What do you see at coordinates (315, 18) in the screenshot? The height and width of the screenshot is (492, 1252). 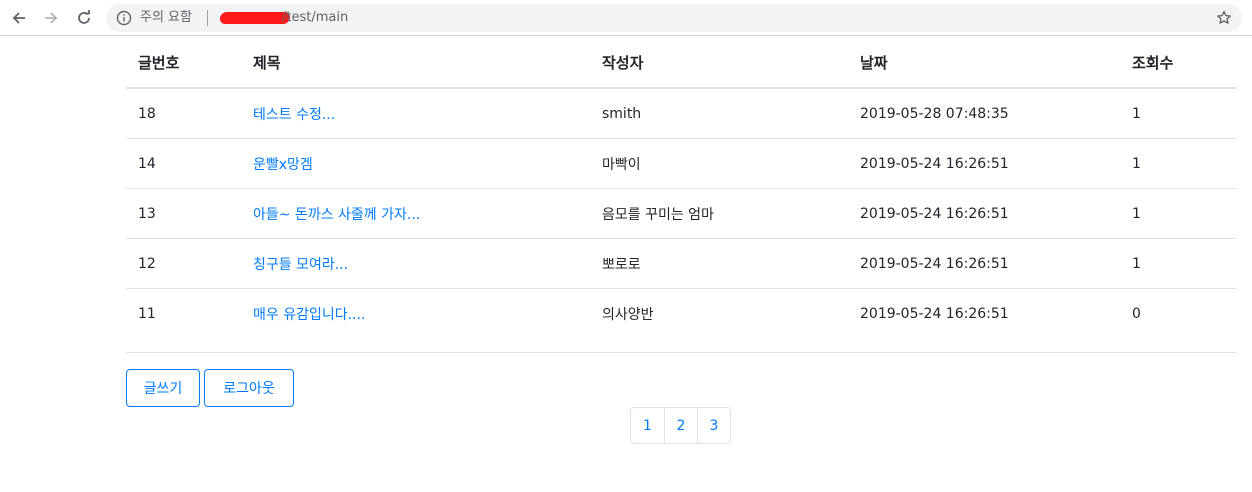 I see `url-text: /test/main` at bounding box center [315, 18].